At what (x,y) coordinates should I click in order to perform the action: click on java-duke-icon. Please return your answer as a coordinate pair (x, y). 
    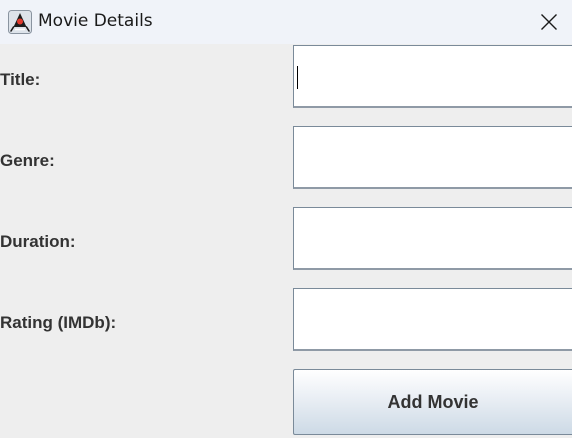
    Looking at the image, I should click on (20, 22).